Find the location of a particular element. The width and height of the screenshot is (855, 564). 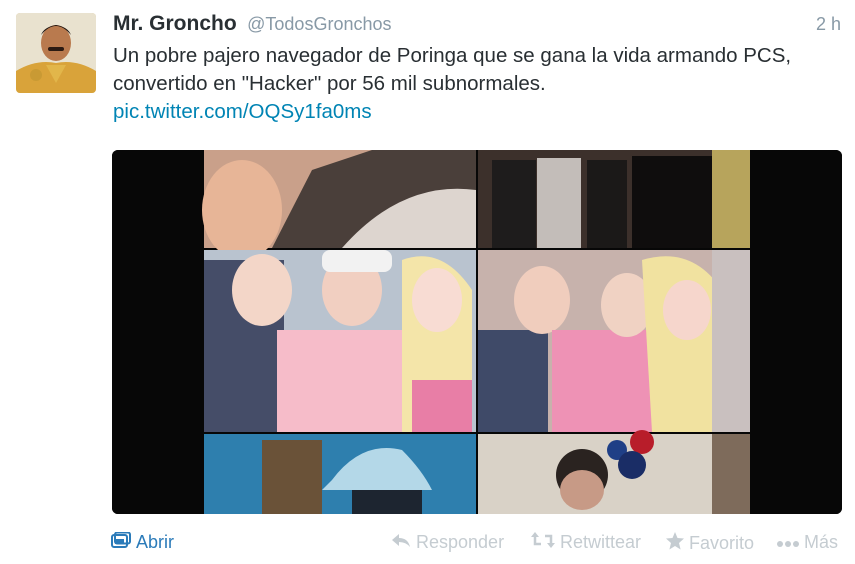

open-label: Abrir is located at coordinates (155, 542).